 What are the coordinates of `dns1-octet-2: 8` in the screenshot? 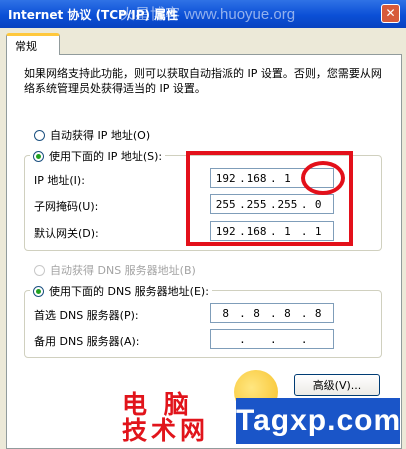 It's located at (256, 313).